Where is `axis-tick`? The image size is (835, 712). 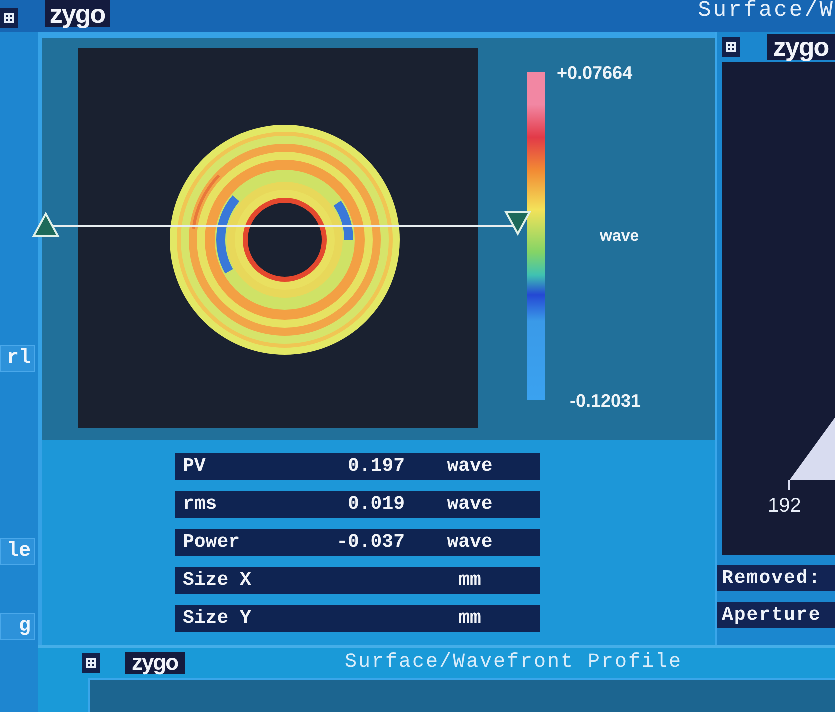
axis-tick is located at coordinates (789, 485).